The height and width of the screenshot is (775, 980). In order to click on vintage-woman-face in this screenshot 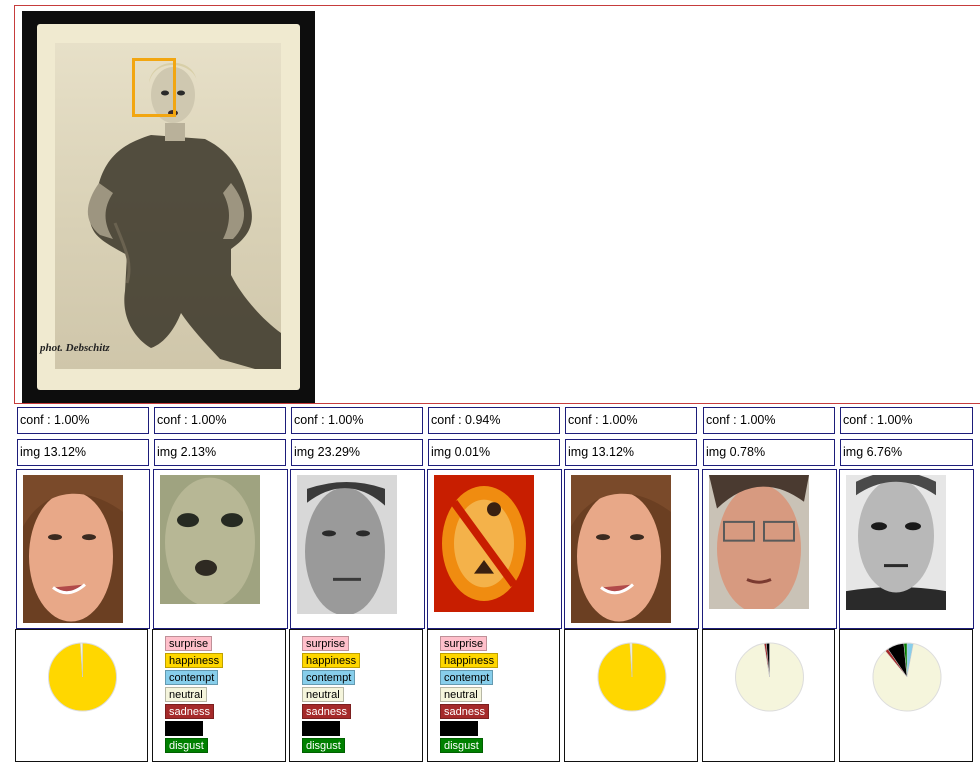, I will do `click(210, 539)`.